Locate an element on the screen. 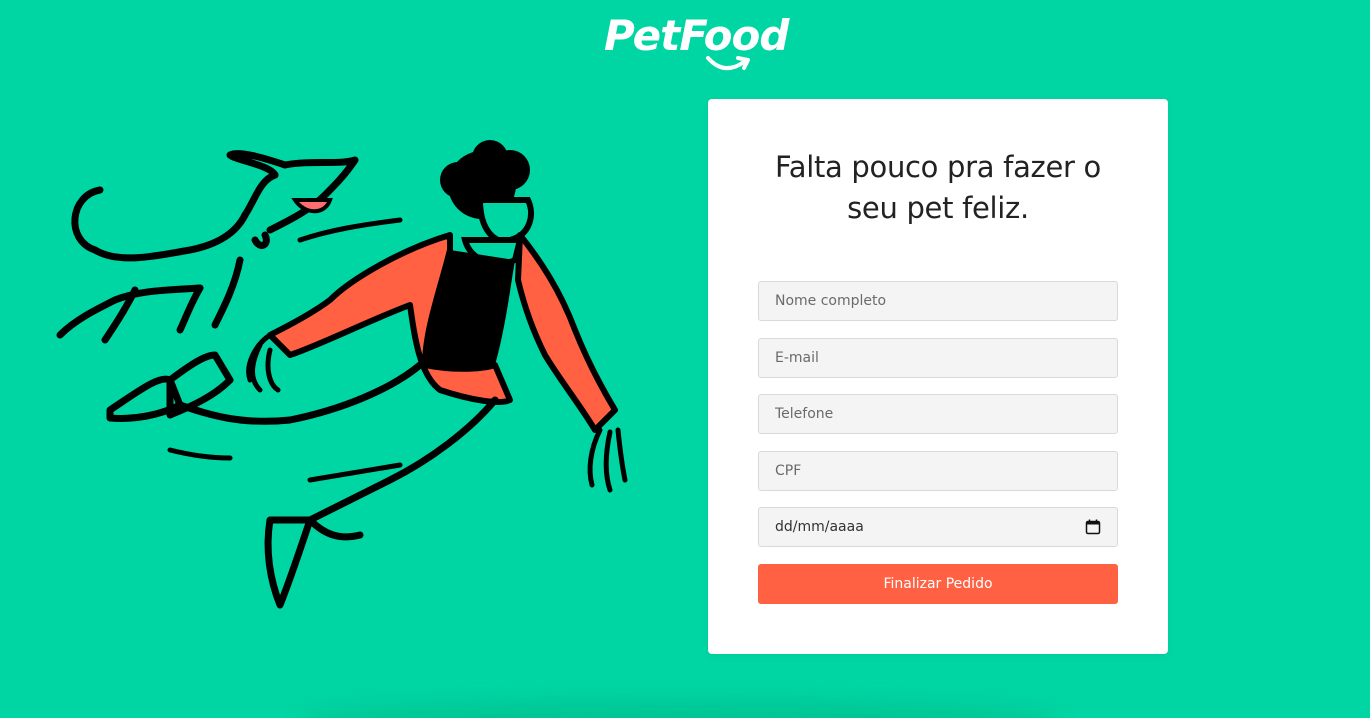 The height and width of the screenshot is (718, 1370). birthdate-input: dd/mm/aaaa is located at coordinates (938, 527).